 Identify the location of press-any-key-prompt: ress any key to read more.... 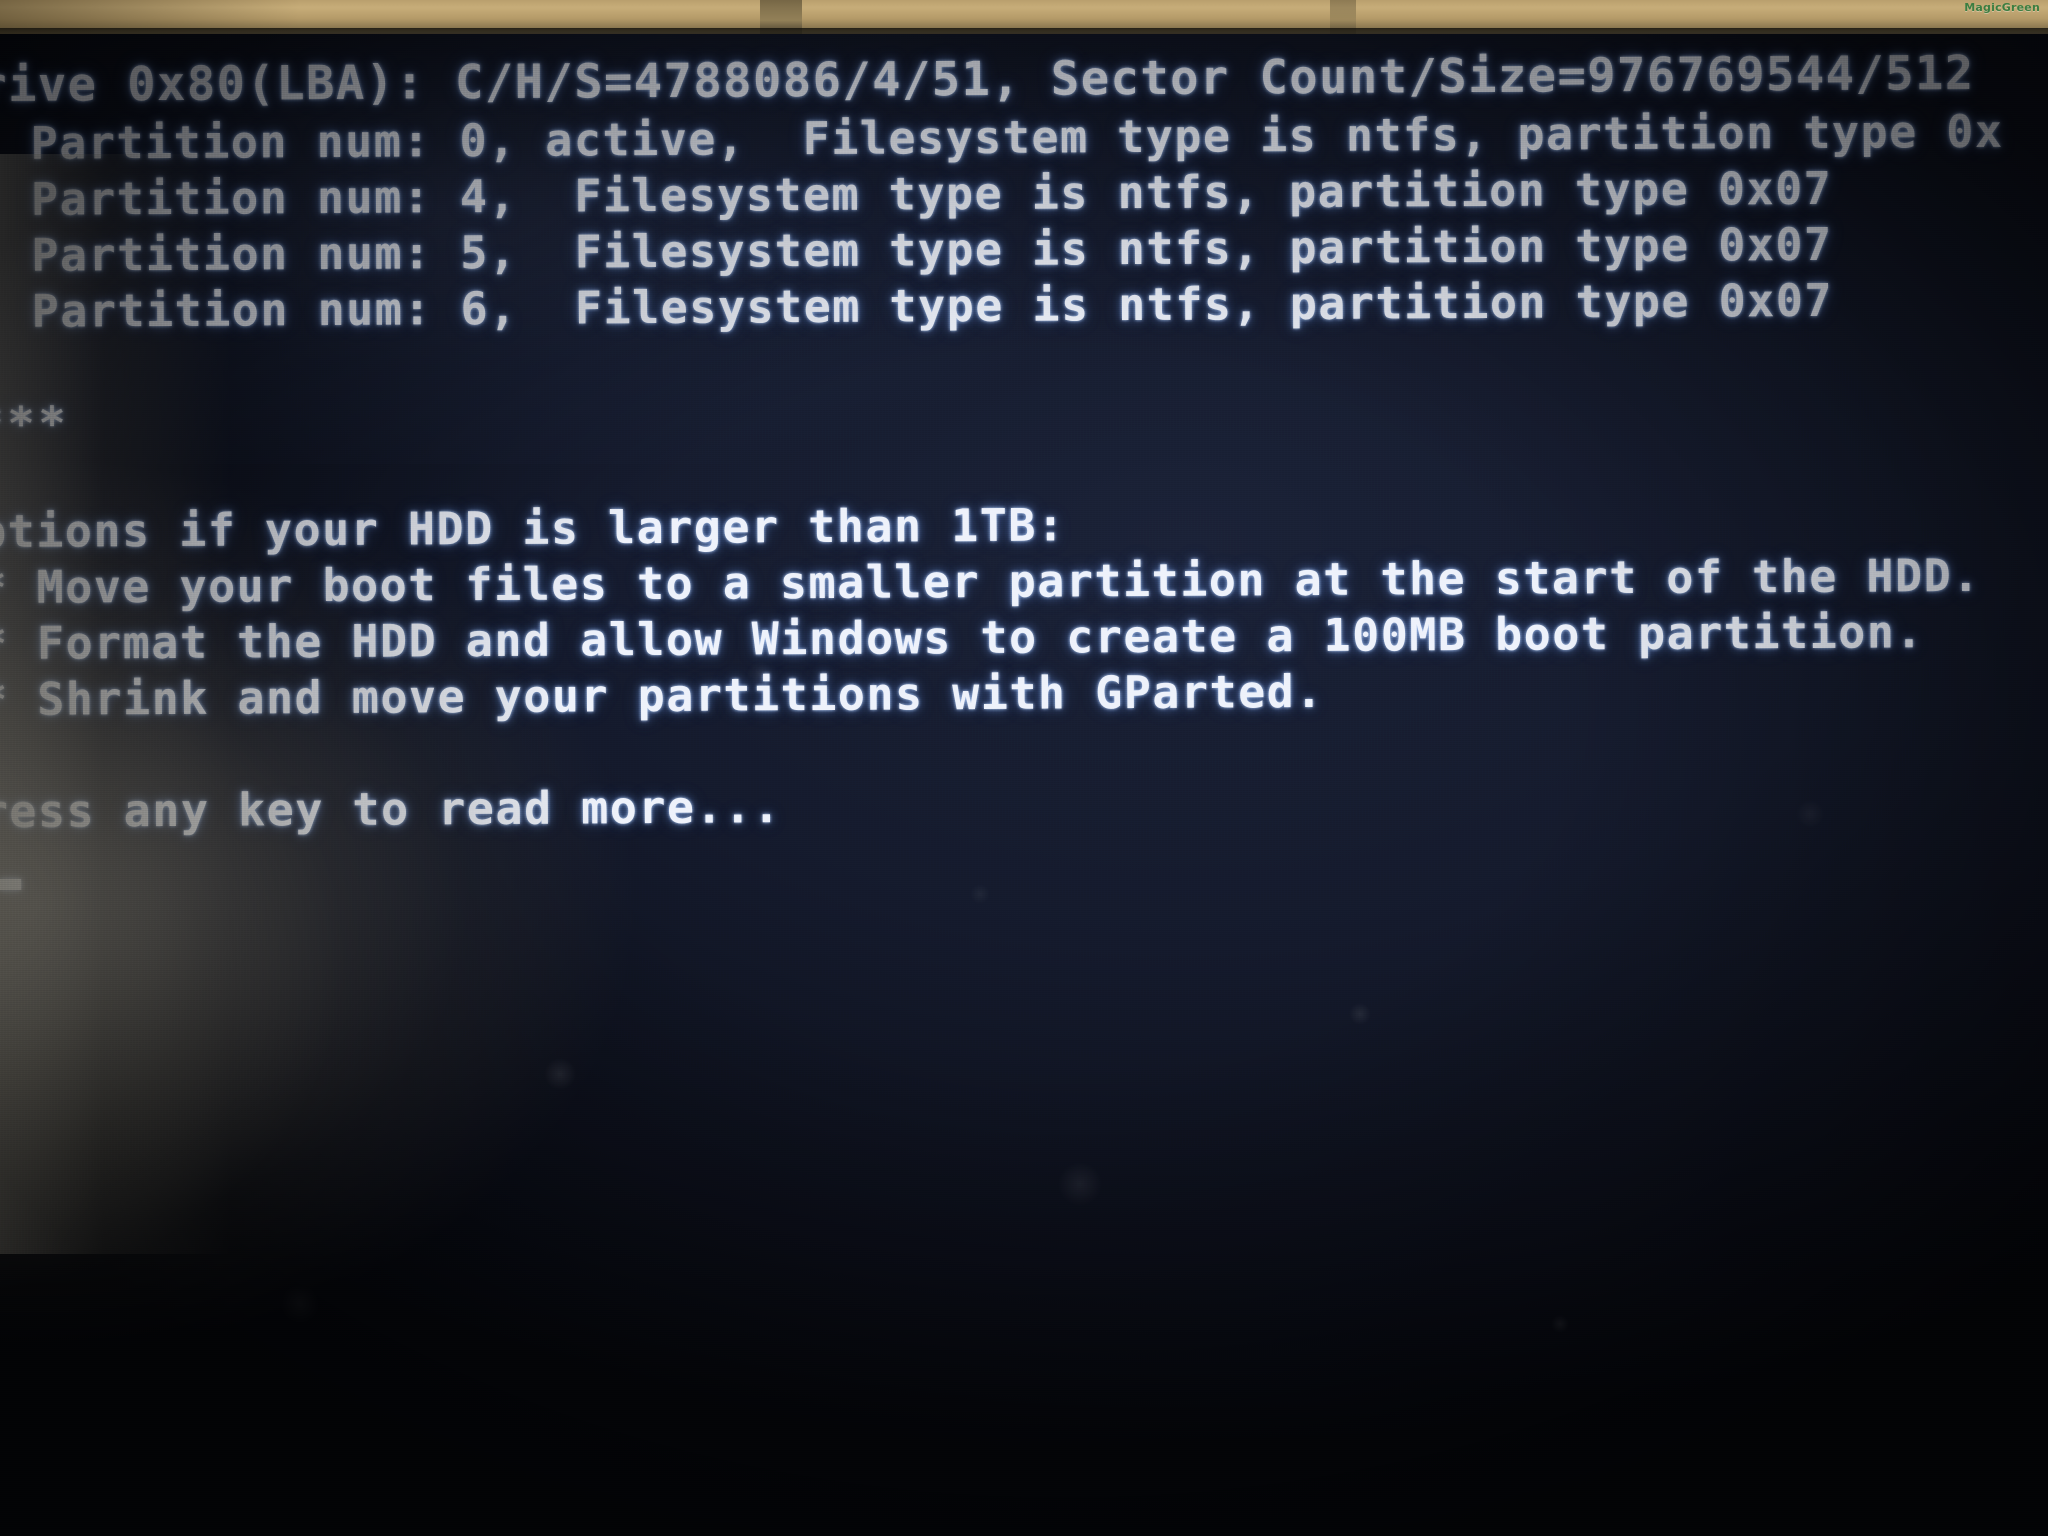
(391, 809).